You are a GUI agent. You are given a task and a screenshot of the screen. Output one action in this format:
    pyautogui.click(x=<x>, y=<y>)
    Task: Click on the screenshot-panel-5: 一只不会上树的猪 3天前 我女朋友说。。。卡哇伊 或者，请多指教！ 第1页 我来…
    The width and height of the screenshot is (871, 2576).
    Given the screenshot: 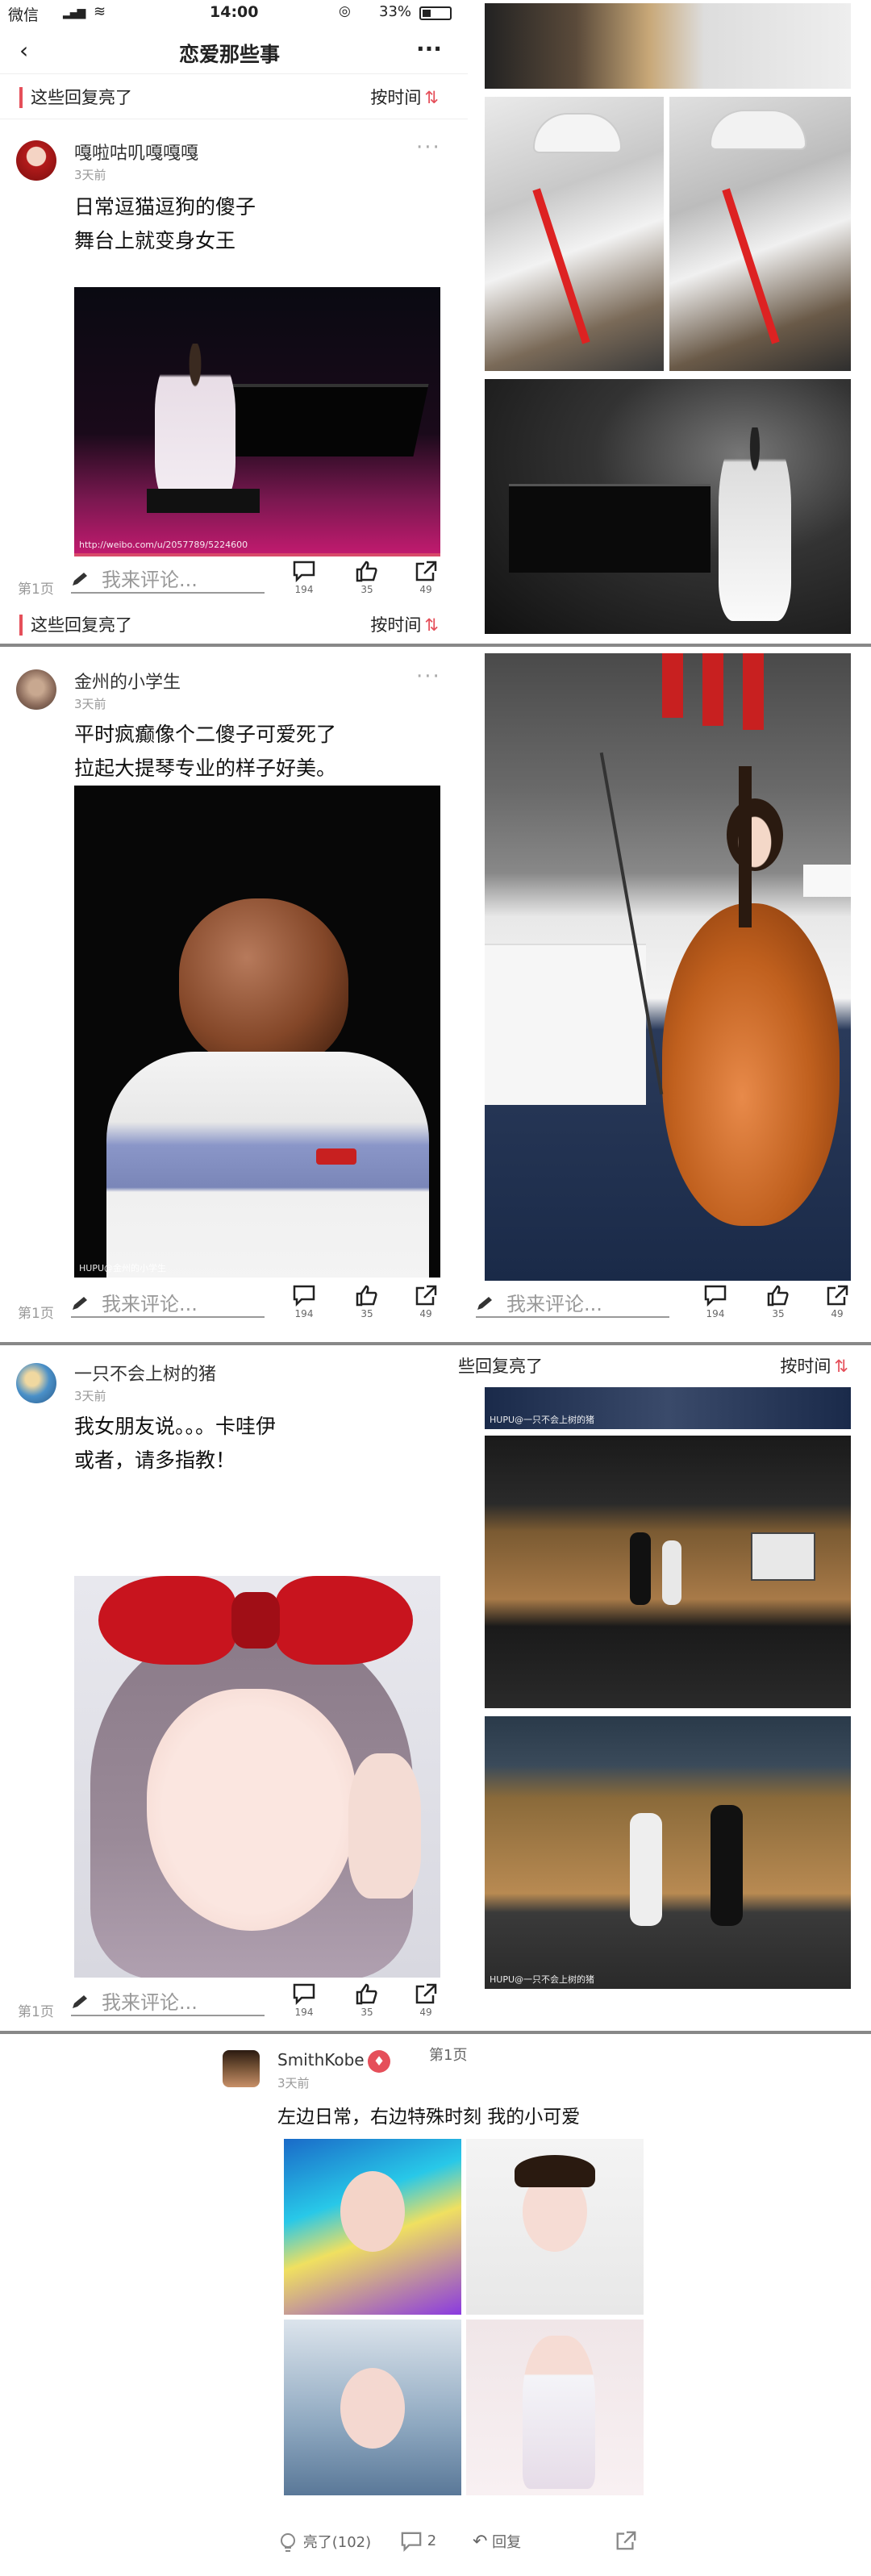 What is the action you would take?
    pyautogui.click(x=234, y=1688)
    